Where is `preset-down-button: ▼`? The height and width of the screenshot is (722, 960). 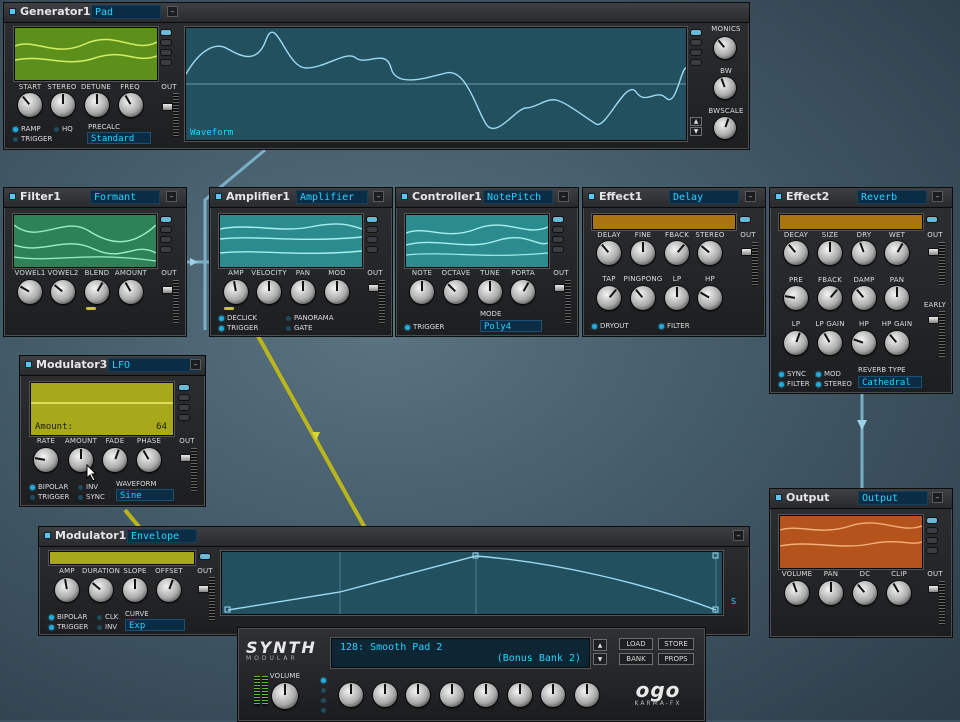 preset-down-button: ▼ is located at coordinates (600, 659).